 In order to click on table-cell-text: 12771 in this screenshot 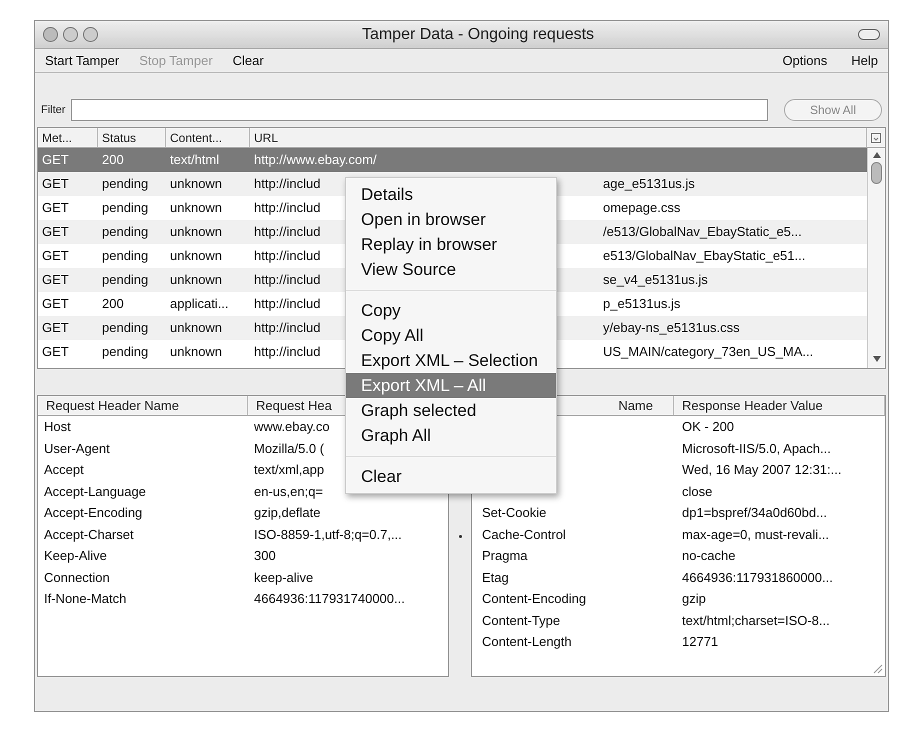, I will do `click(700, 642)`.